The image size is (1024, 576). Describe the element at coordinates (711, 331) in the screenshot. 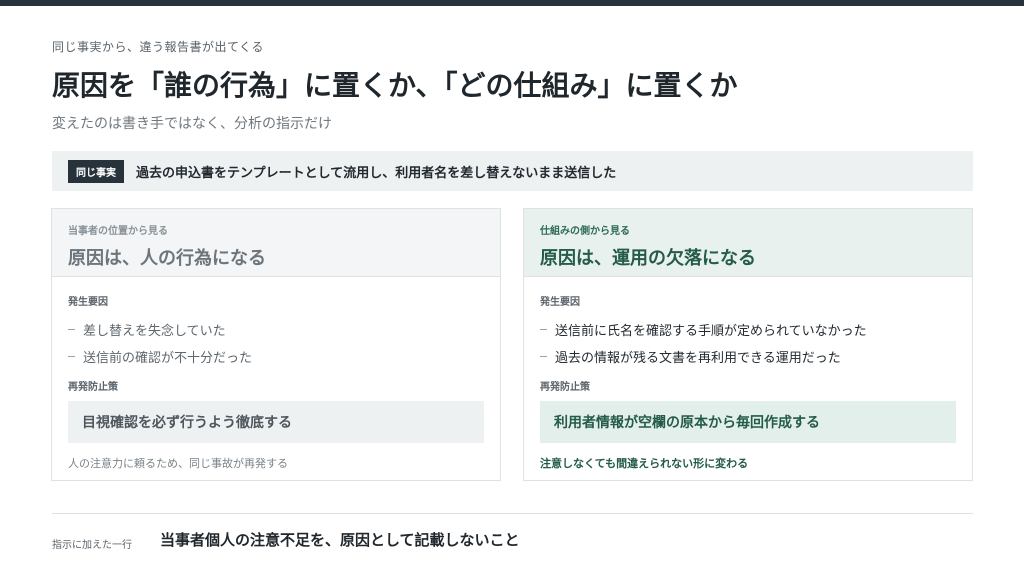

I see `cause-text: 送信前に氏名を確認する手順が定められていなかった` at that location.